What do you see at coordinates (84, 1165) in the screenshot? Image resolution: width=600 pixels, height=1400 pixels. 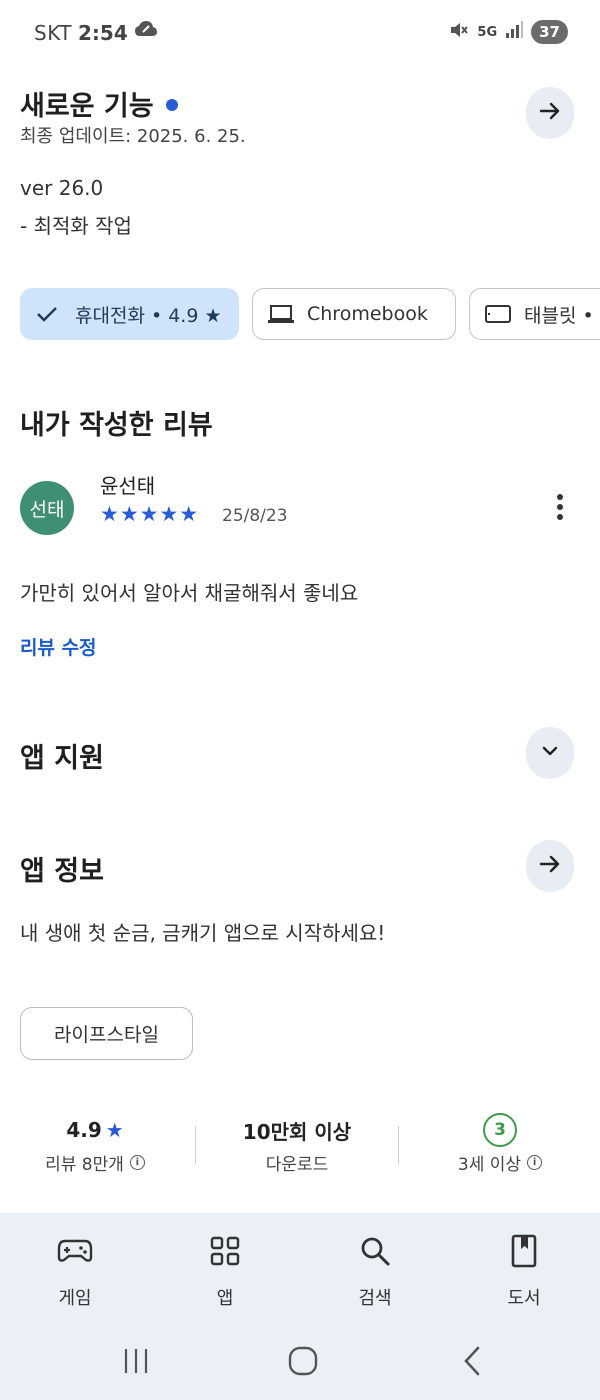 I see `review-count: 리뷰 8만개` at bounding box center [84, 1165].